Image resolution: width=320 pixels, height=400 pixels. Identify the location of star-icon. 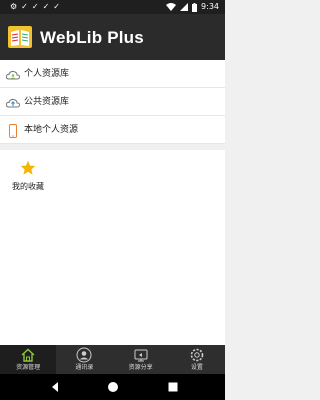
(28, 167).